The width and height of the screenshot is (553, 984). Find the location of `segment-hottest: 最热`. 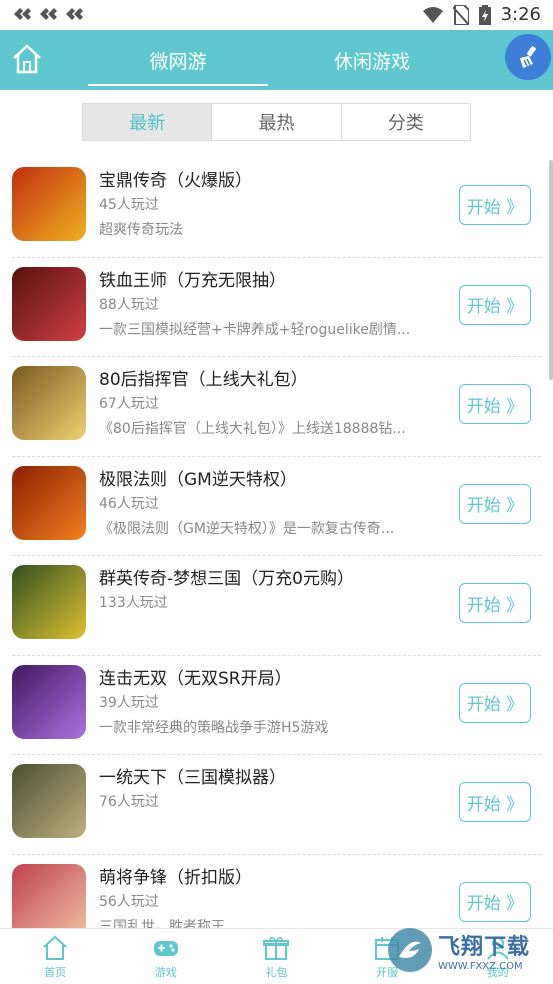

segment-hottest: 最热 is located at coordinates (277, 122).